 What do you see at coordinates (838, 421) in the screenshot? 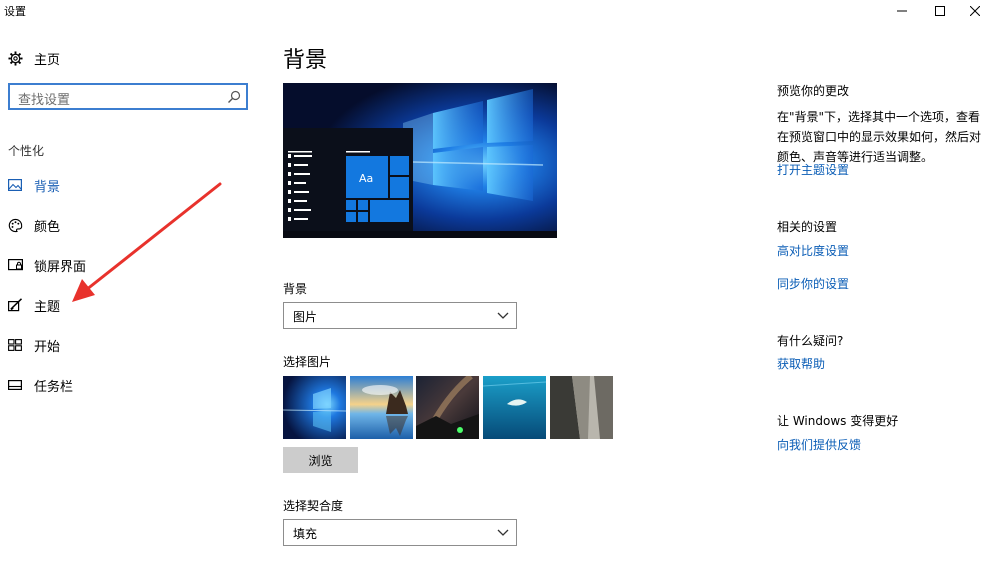
I see `make-windows-better-title: 让 Windows 变得更好` at bounding box center [838, 421].